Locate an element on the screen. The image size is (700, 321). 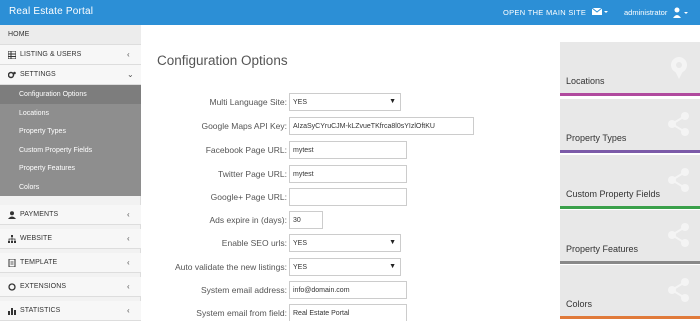
panel-property-types: Property Types is located at coordinates (630, 126).